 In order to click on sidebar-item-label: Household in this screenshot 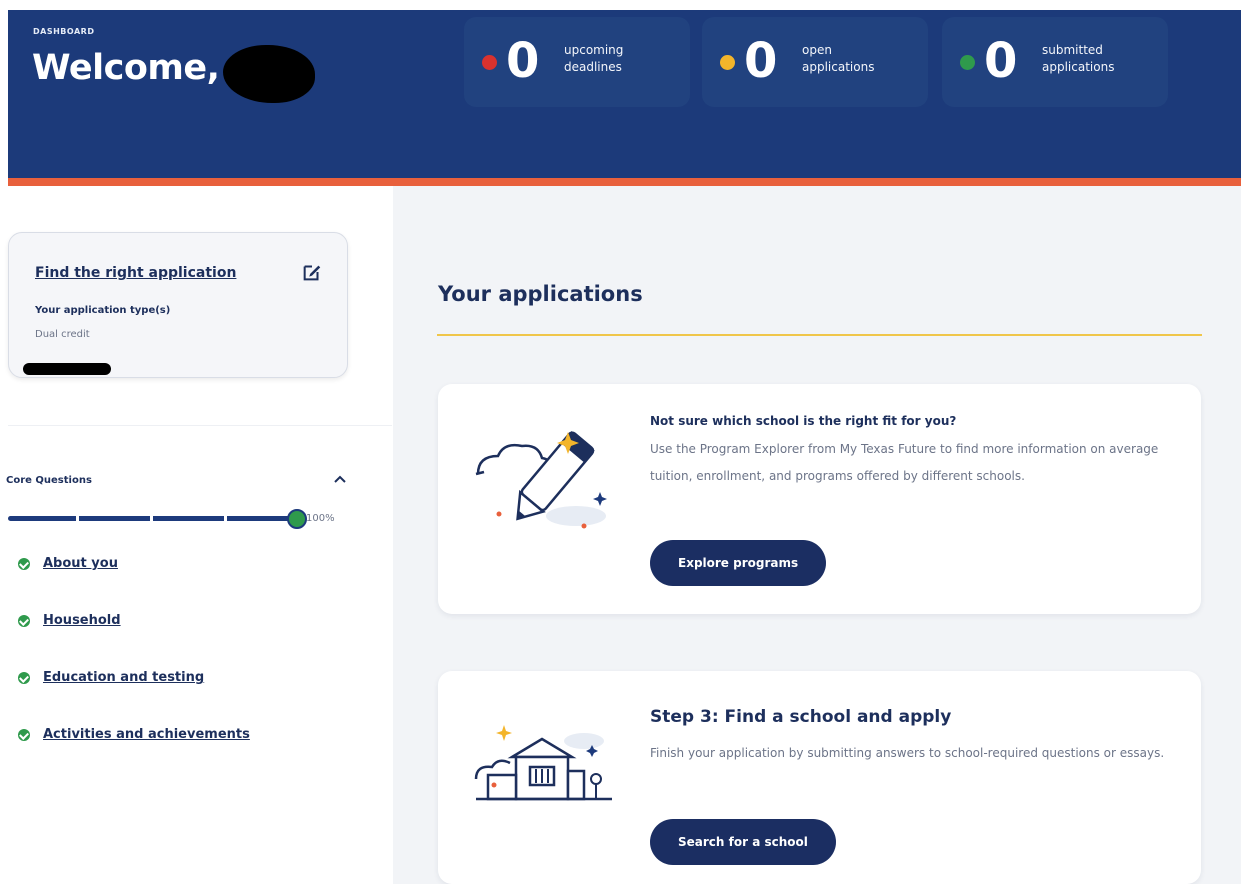, I will do `click(82, 620)`.